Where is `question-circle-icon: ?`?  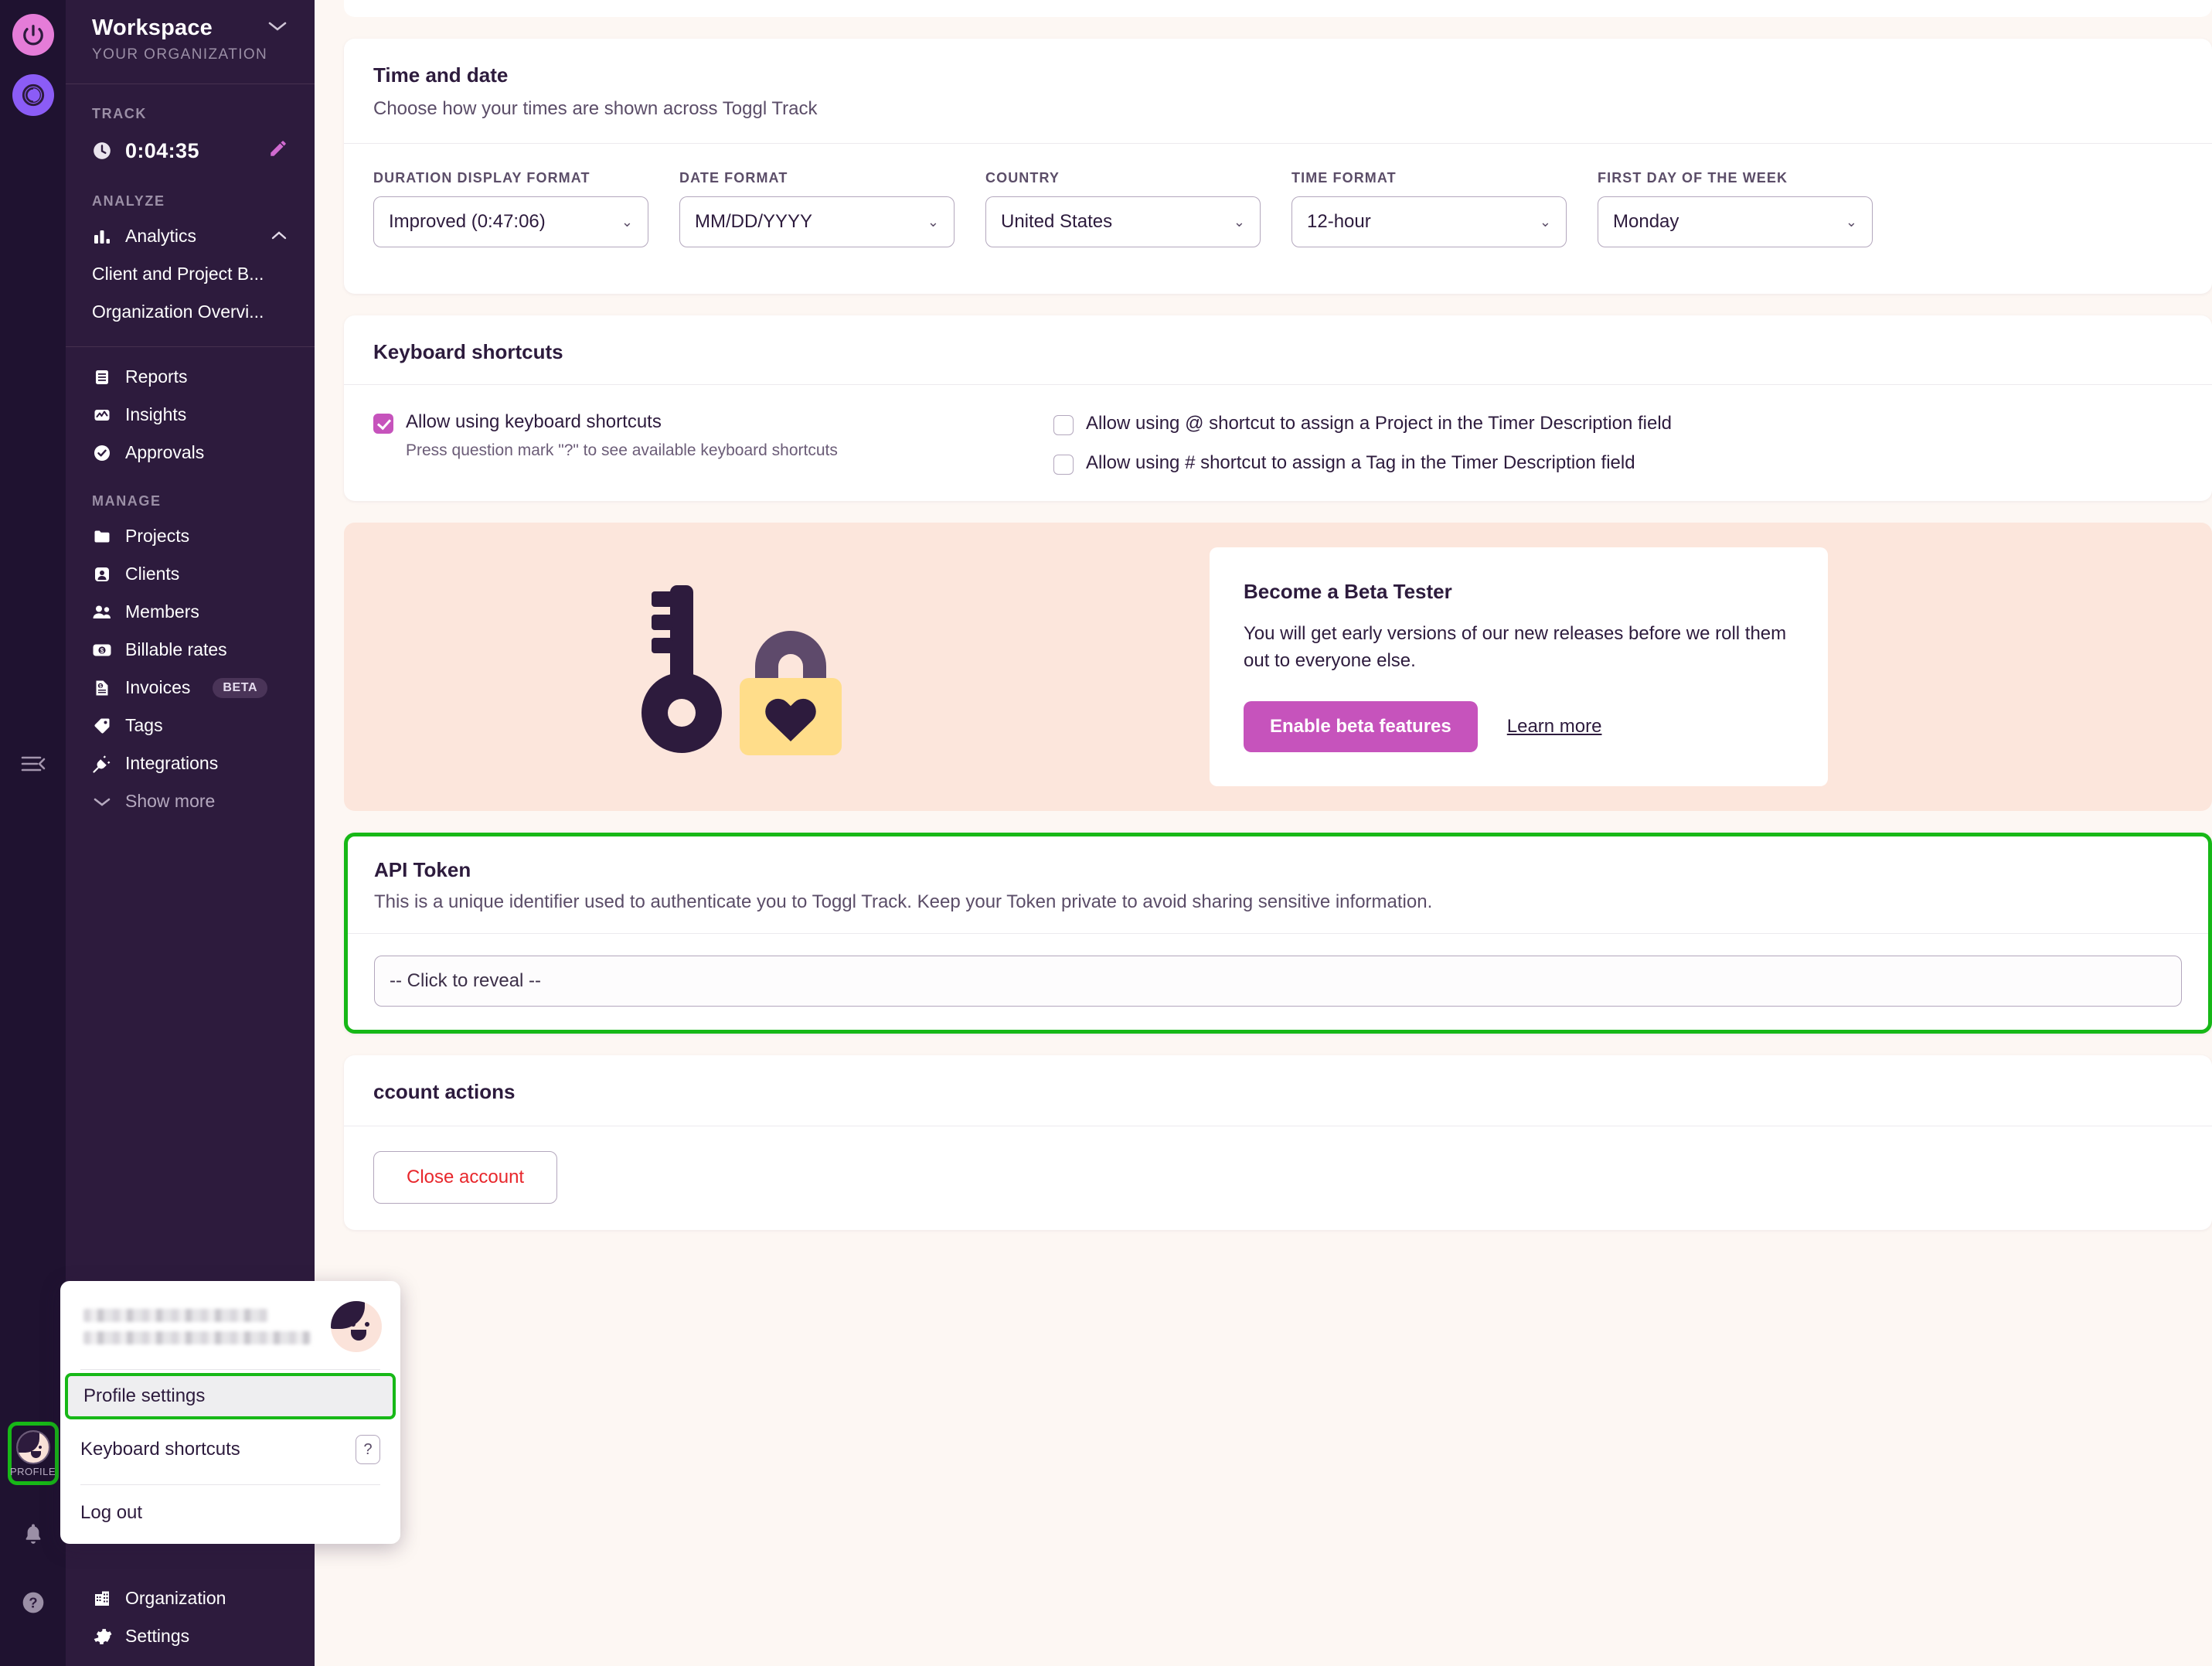
question-circle-icon: ? is located at coordinates (33, 1602).